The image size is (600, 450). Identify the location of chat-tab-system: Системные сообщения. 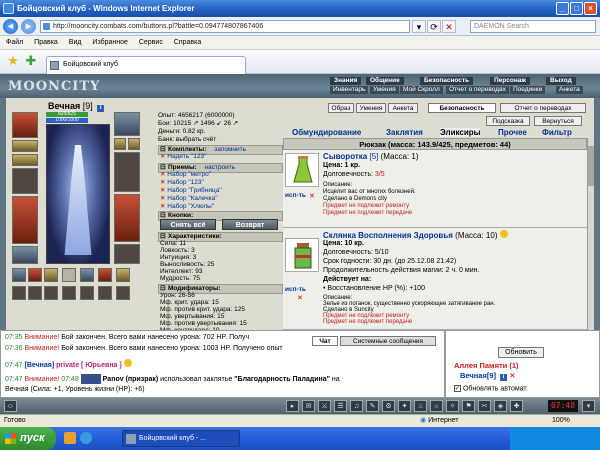
(388, 341).